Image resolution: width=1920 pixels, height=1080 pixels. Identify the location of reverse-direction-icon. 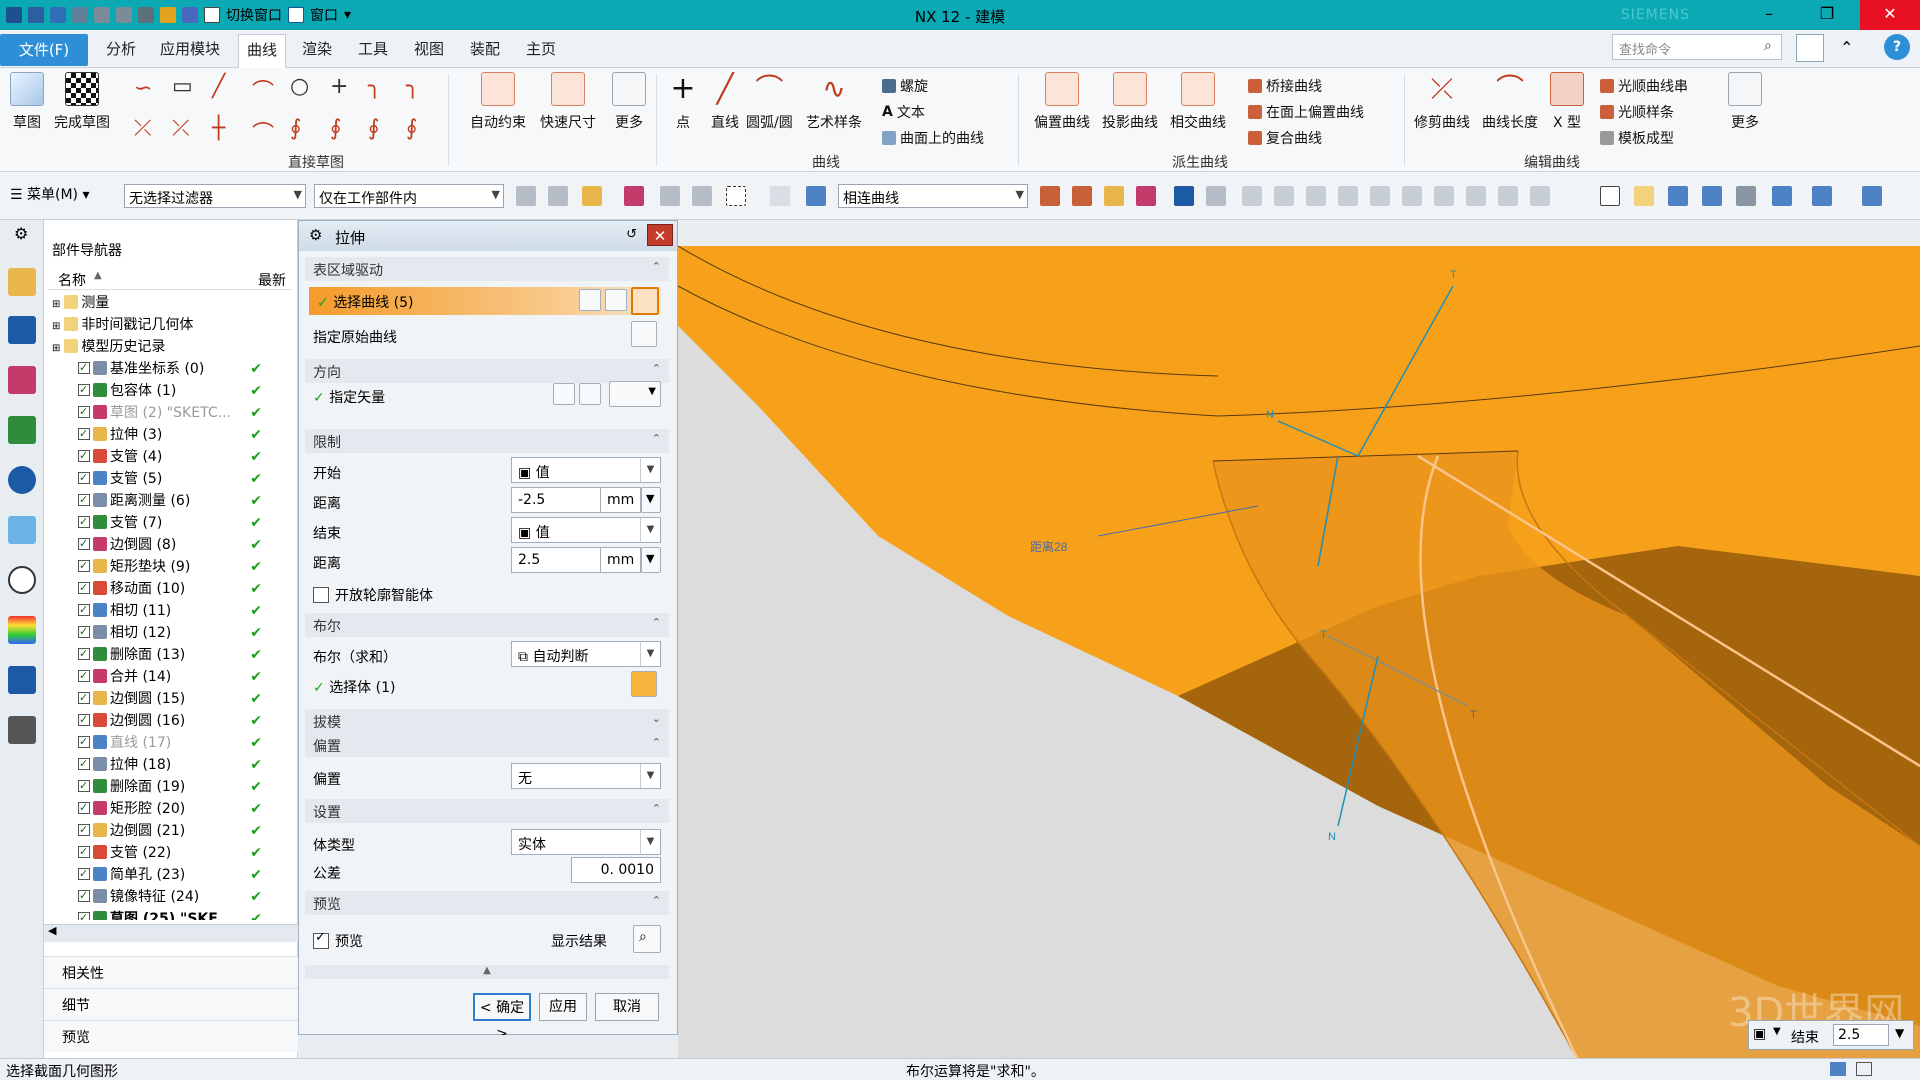
(564, 394).